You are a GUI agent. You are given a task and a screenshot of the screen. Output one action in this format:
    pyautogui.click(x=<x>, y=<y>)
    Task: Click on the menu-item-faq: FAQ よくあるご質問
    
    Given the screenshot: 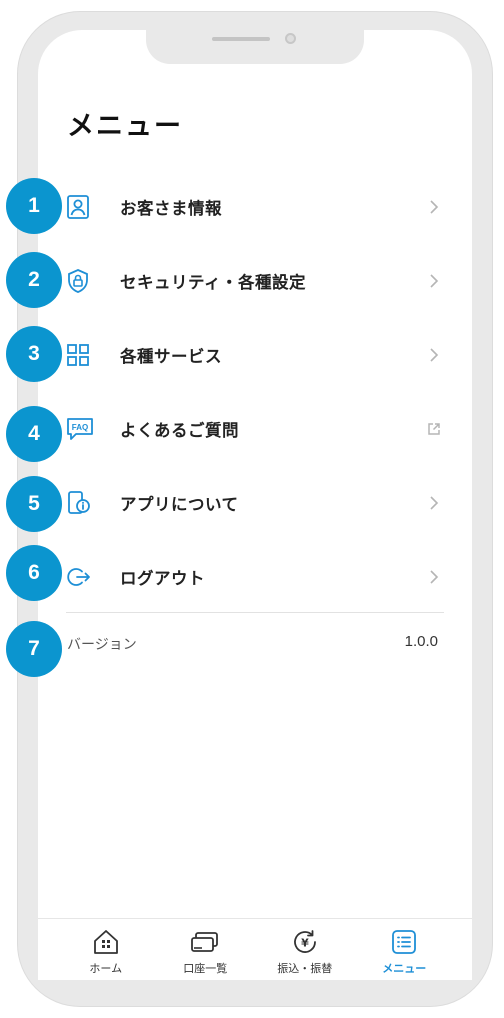 What is the action you would take?
    pyautogui.click(x=255, y=429)
    